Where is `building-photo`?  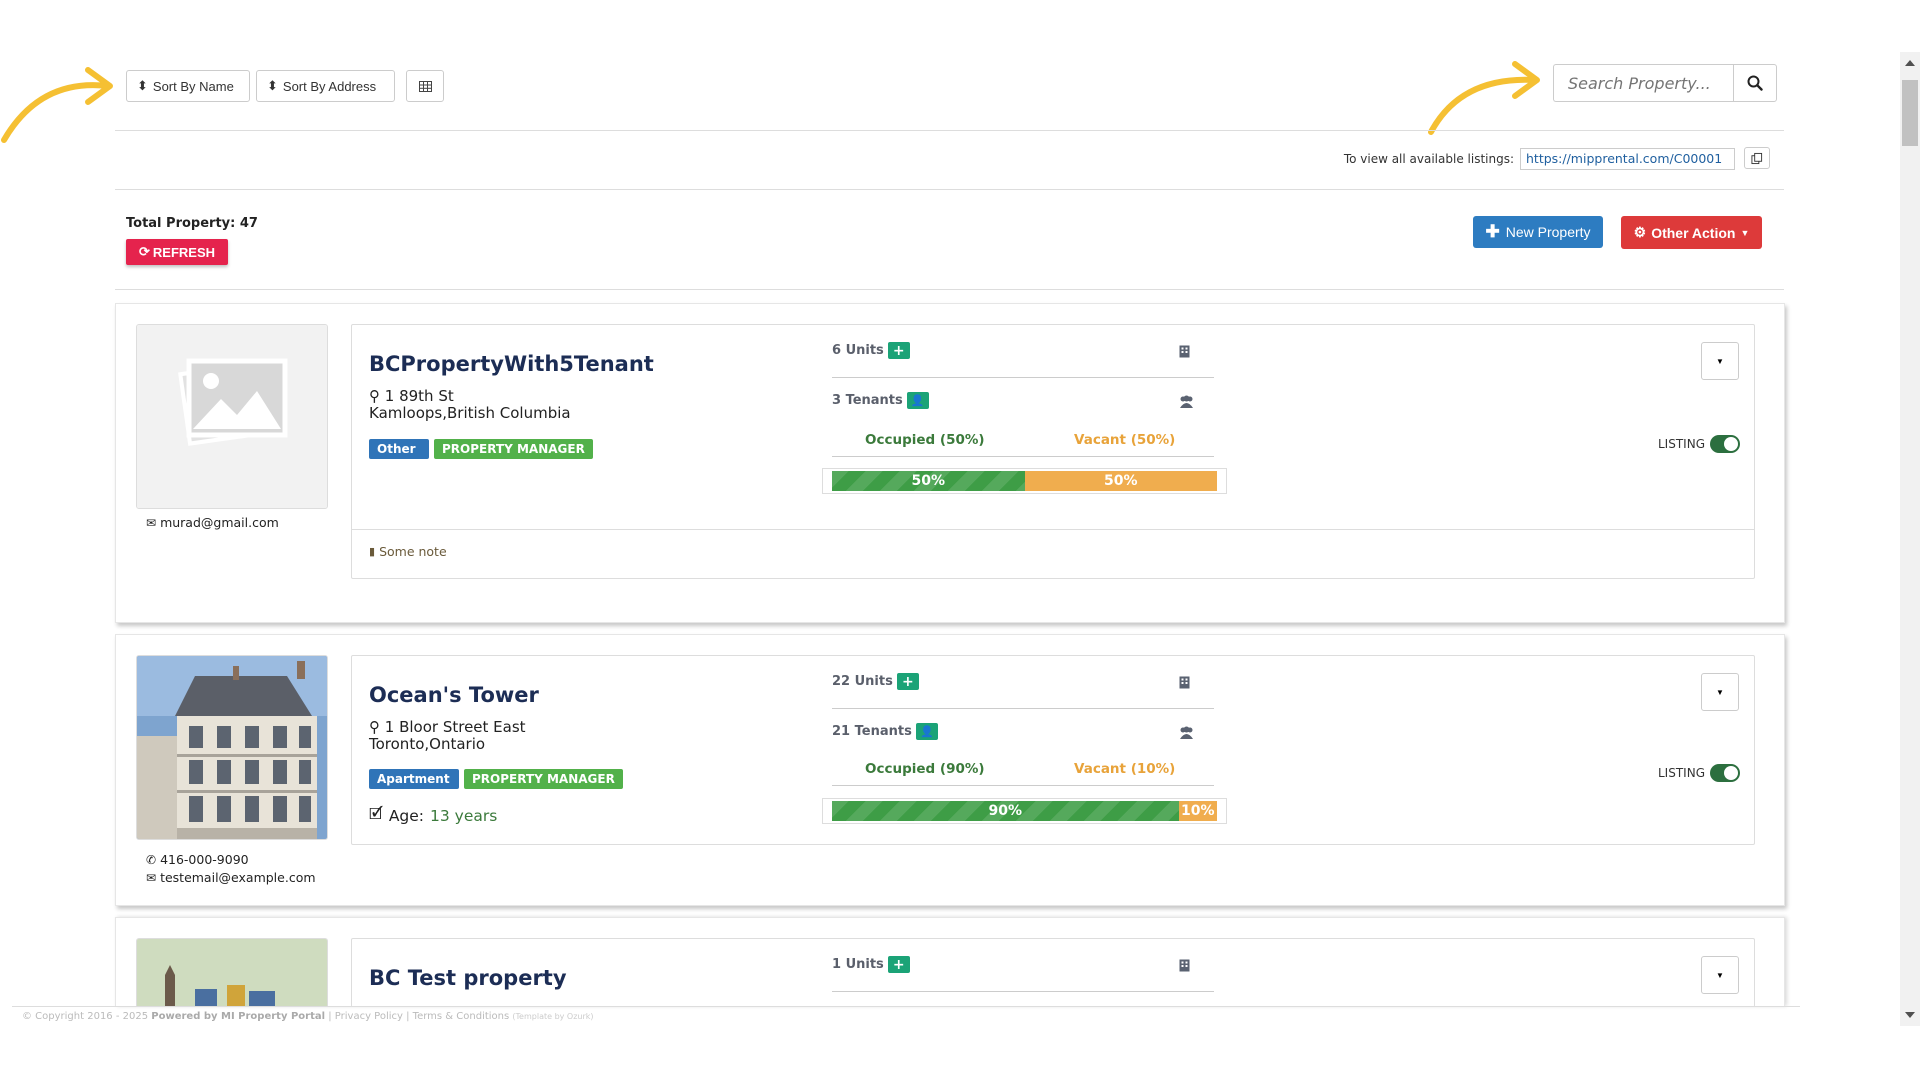 building-photo is located at coordinates (232, 747).